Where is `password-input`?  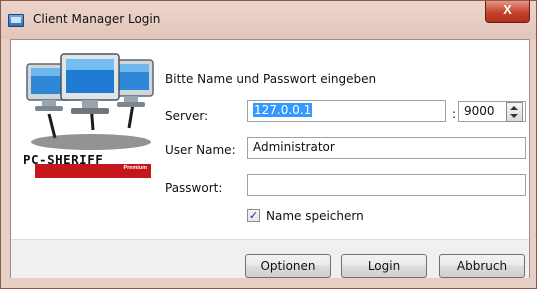
password-input is located at coordinates (386, 185).